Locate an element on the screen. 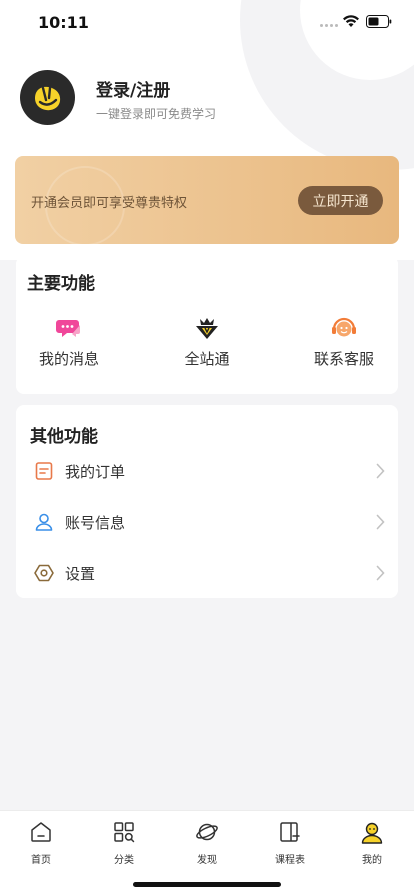 The height and width of the screenshot is (896, 414). main-features-card: 主要功能 我的消息 全站通 联系客服 is located at coordinates (207, 325).